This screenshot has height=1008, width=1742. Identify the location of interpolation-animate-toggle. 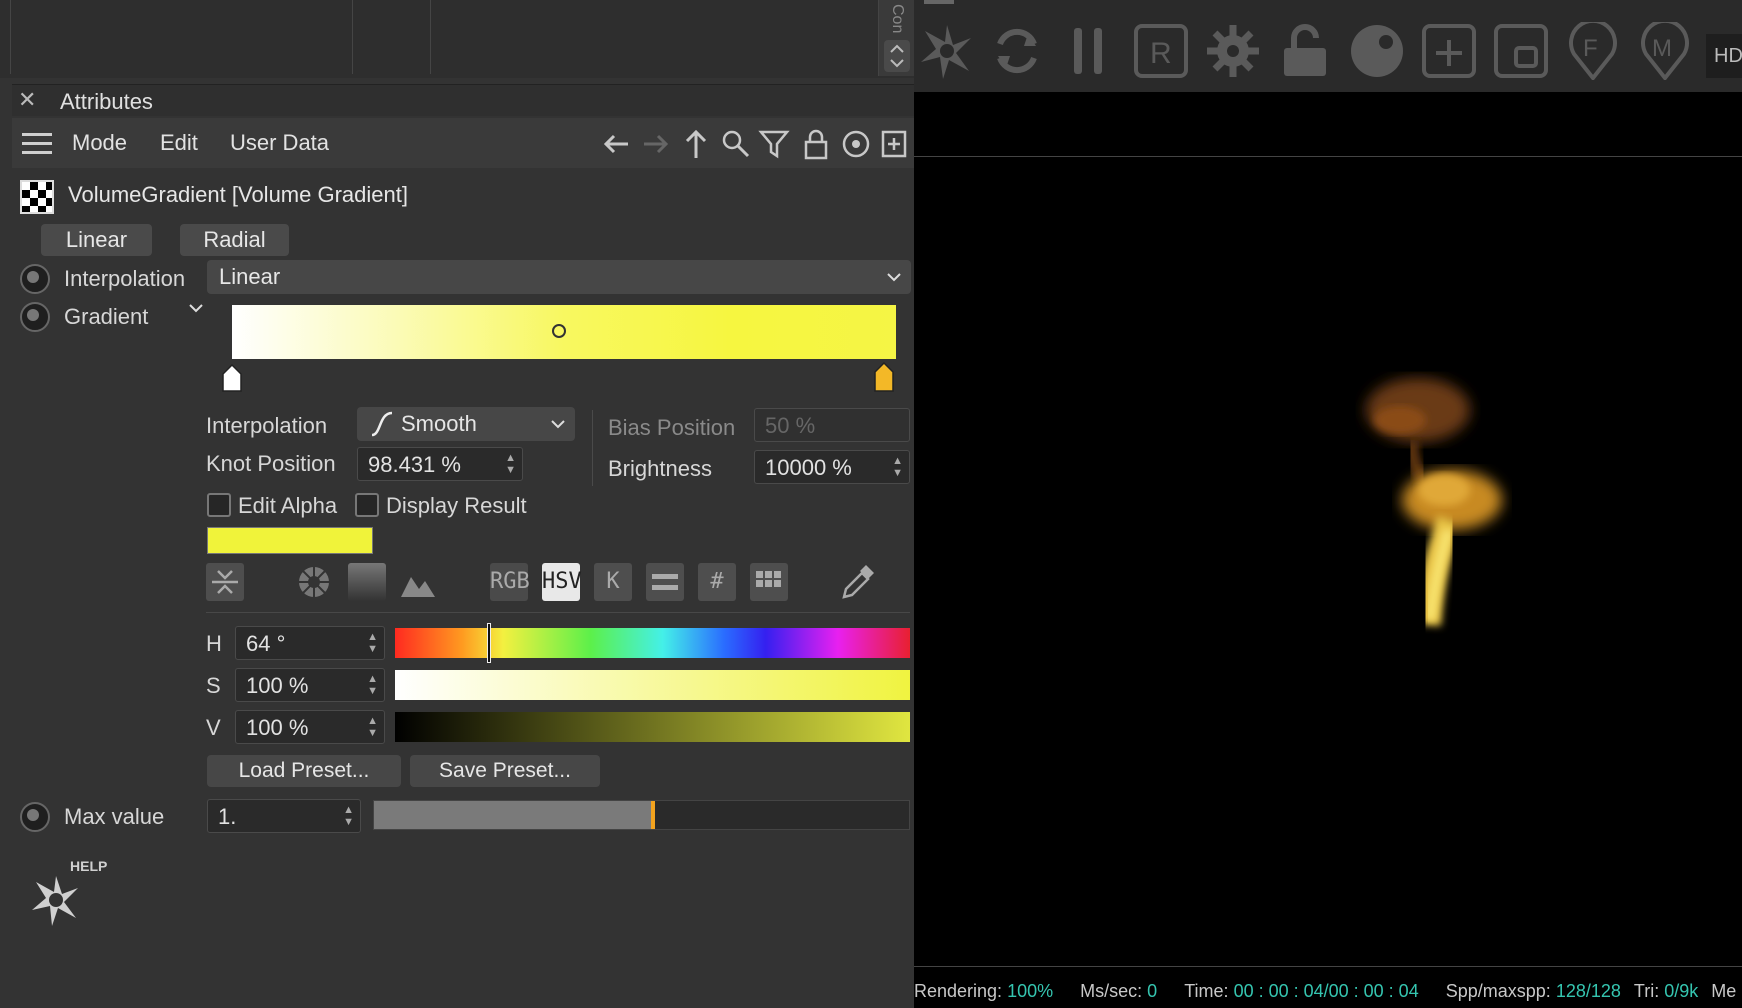
(35, 279).